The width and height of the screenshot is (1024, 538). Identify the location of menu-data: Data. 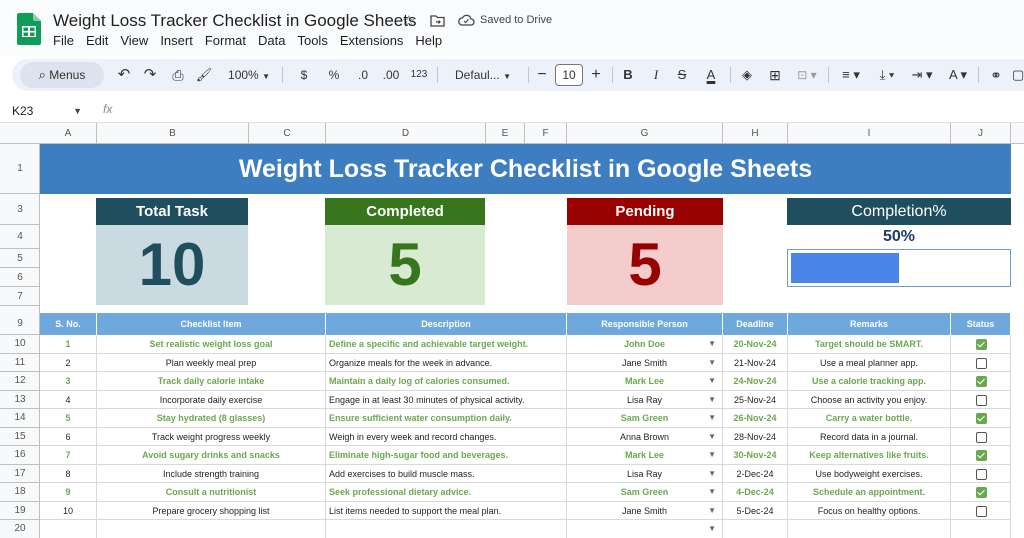
(271, 40).